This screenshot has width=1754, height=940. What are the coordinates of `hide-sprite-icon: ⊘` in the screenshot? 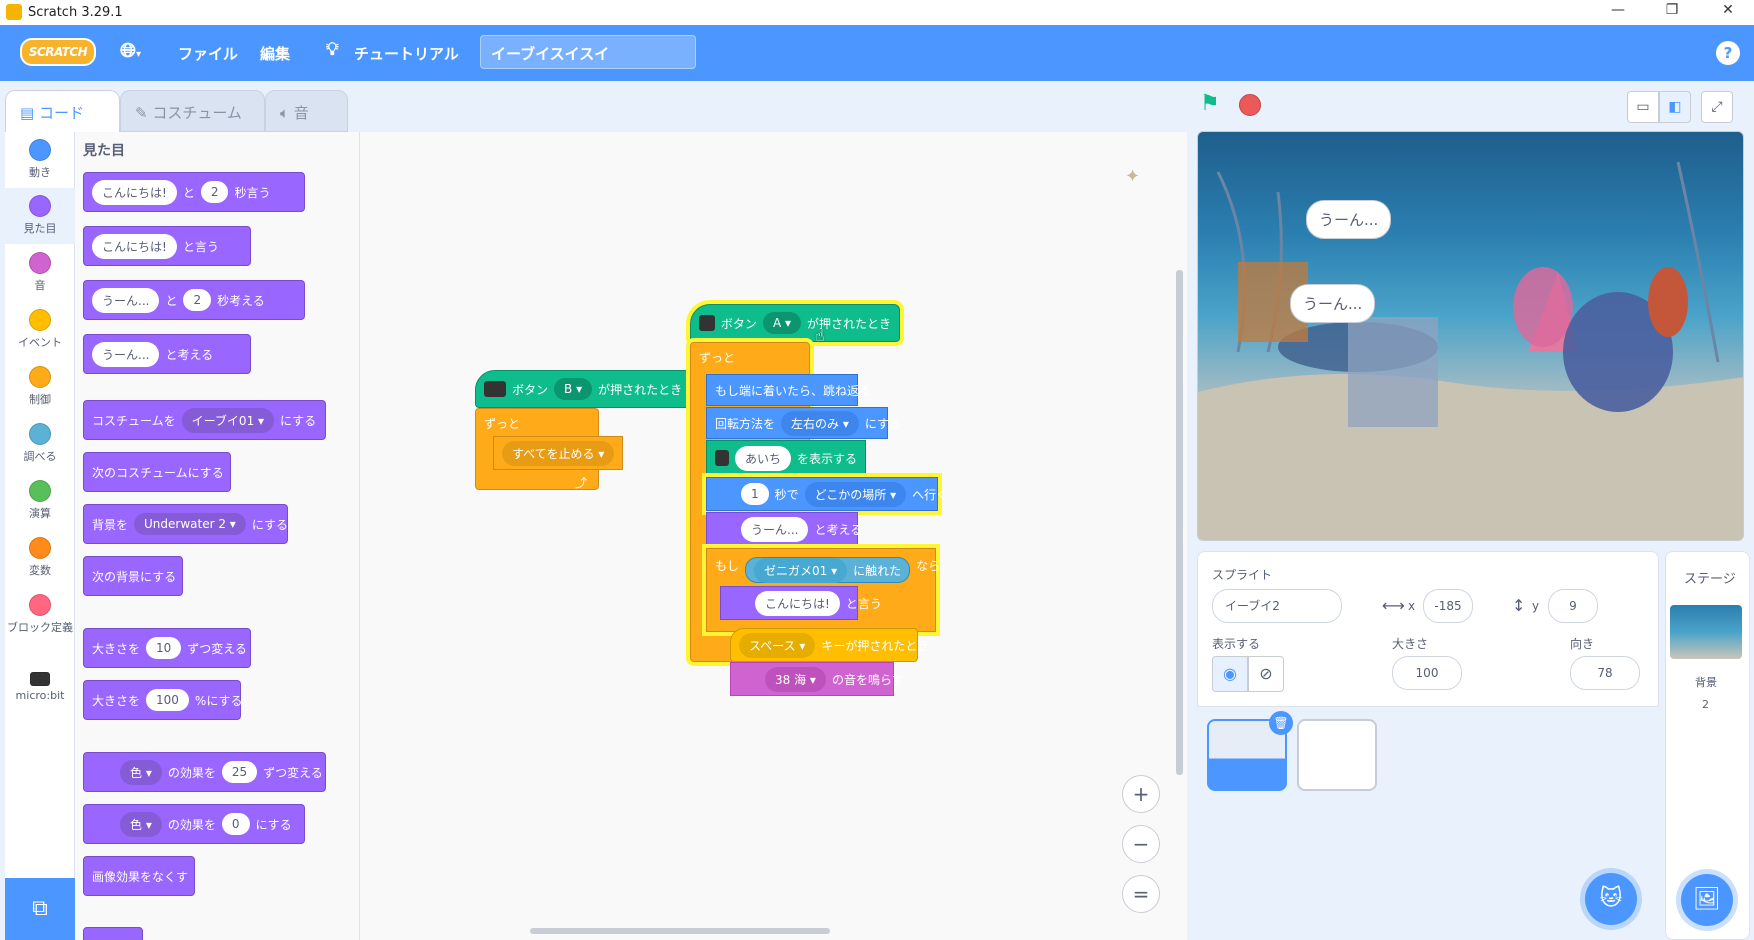 It's located at (1266, 674).